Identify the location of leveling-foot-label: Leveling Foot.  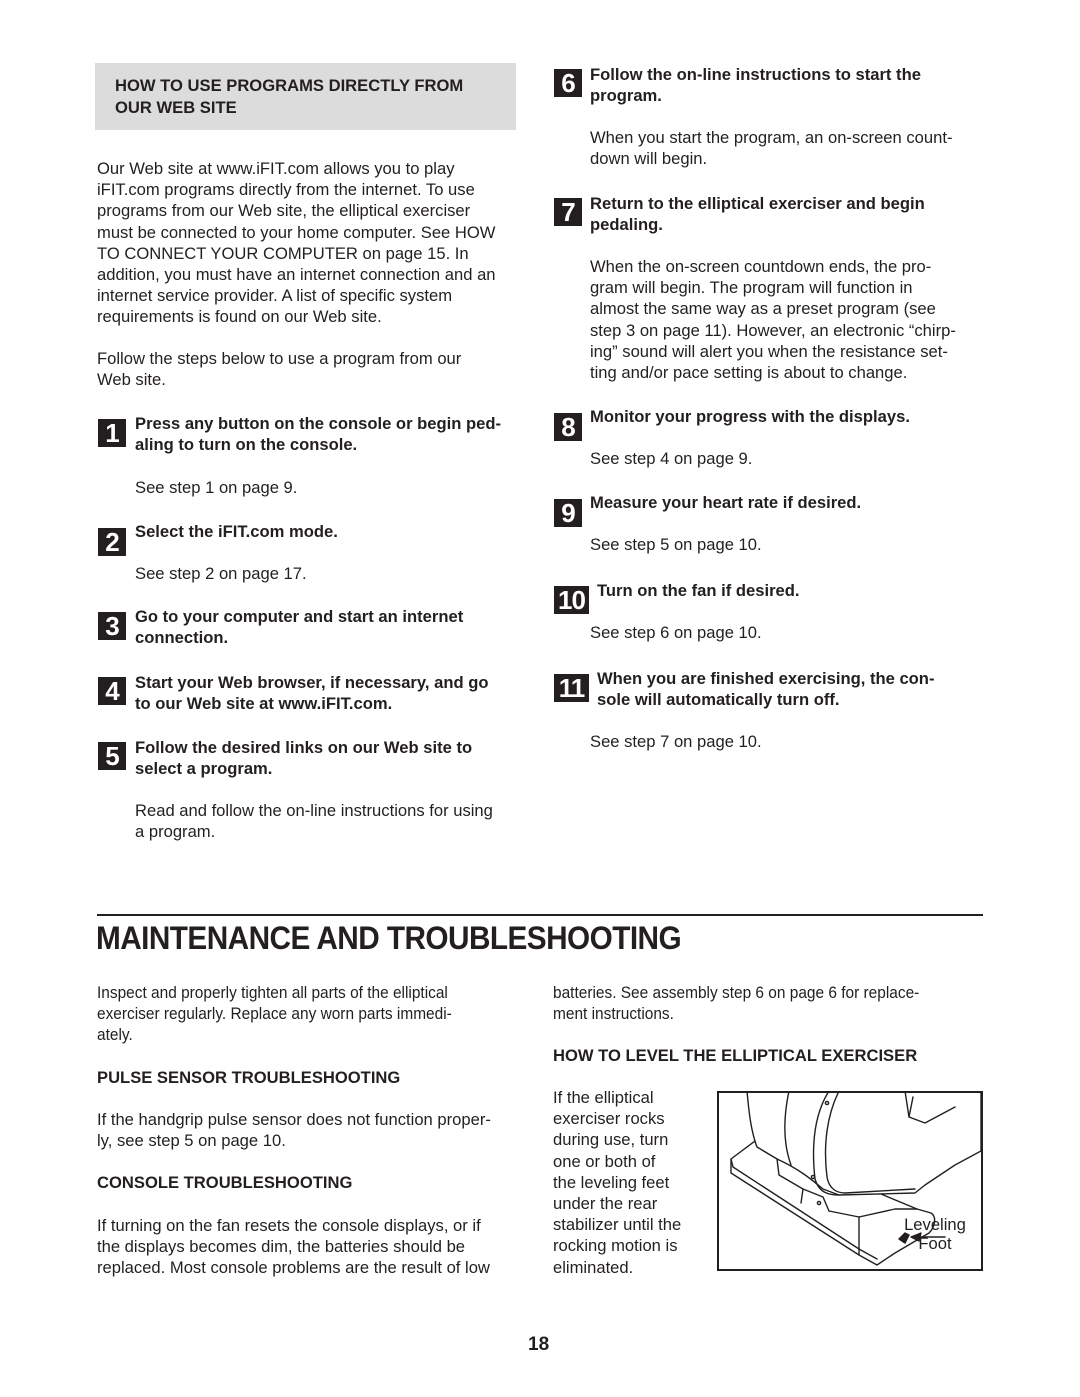
(935, 1234).